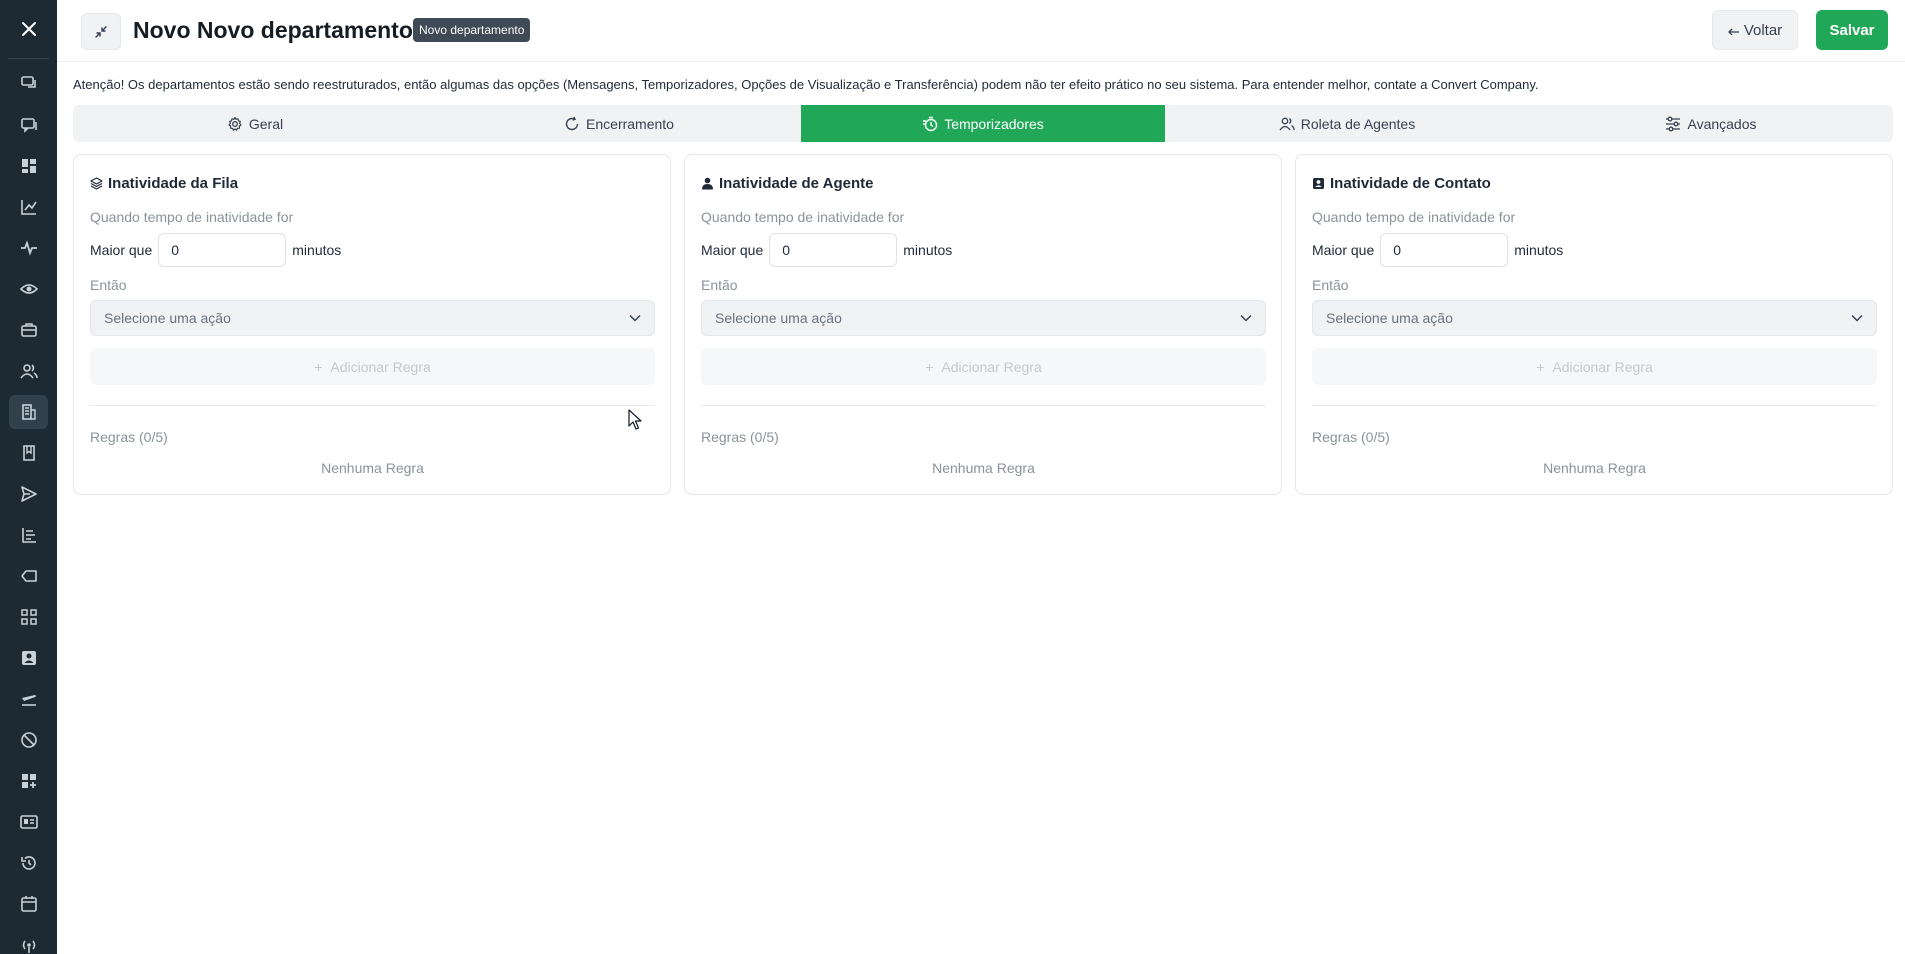  What do you see at coordinates (28, 494) in the screenshot?
I see `send-icon` at bounding box center [28, 494].